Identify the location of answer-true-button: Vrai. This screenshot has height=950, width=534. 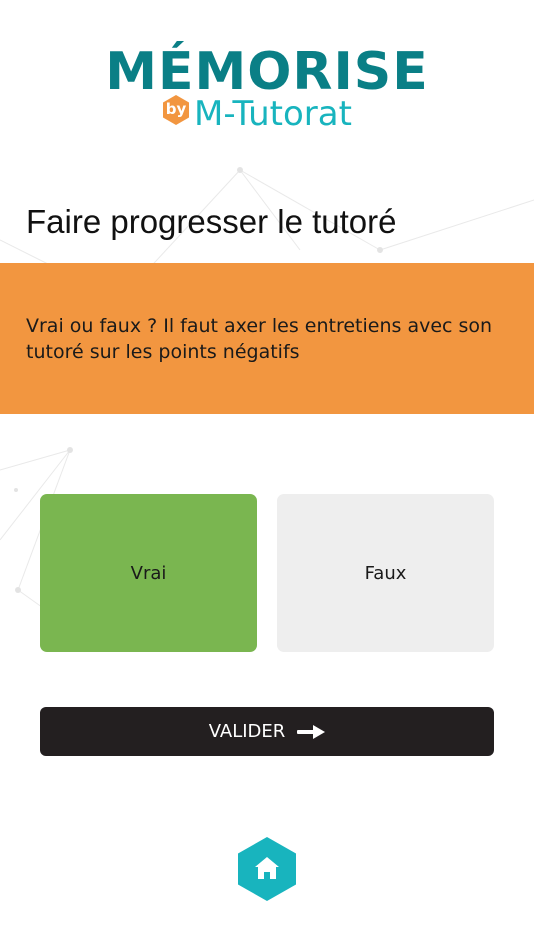
(148, 573).